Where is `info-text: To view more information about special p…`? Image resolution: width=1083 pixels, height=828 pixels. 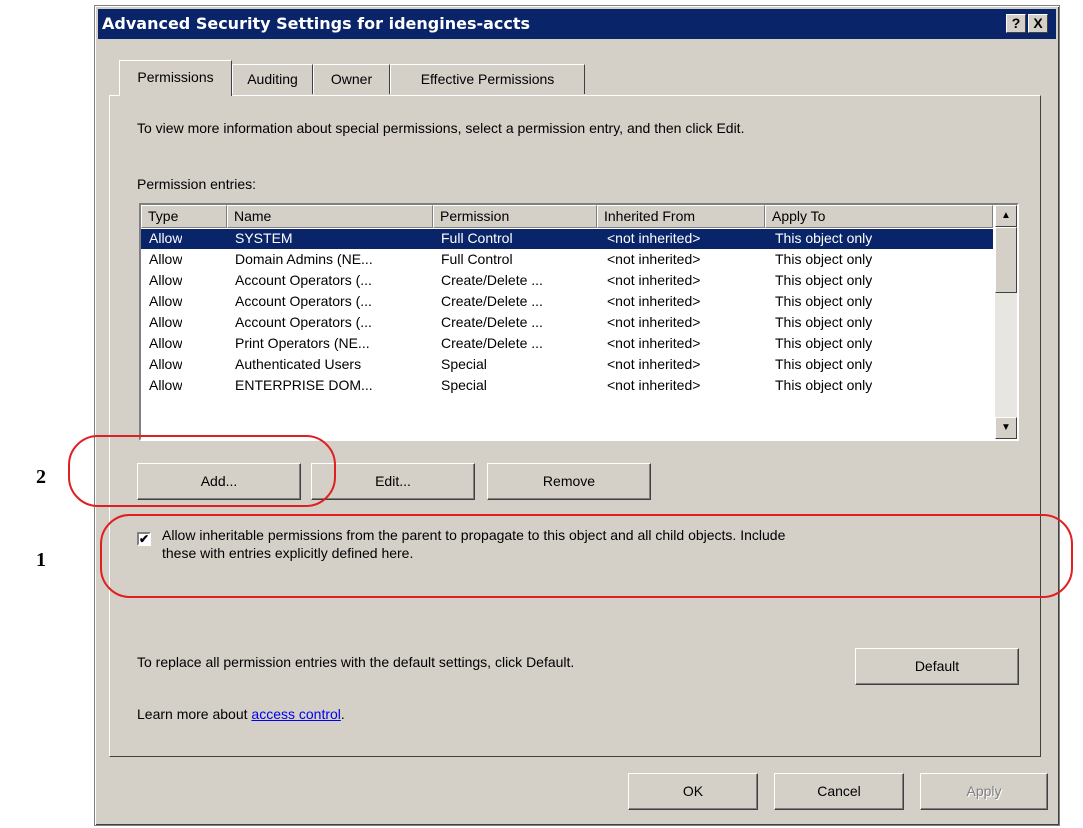 info-text: To view more information about special p… is located at coordinates (441, 128).